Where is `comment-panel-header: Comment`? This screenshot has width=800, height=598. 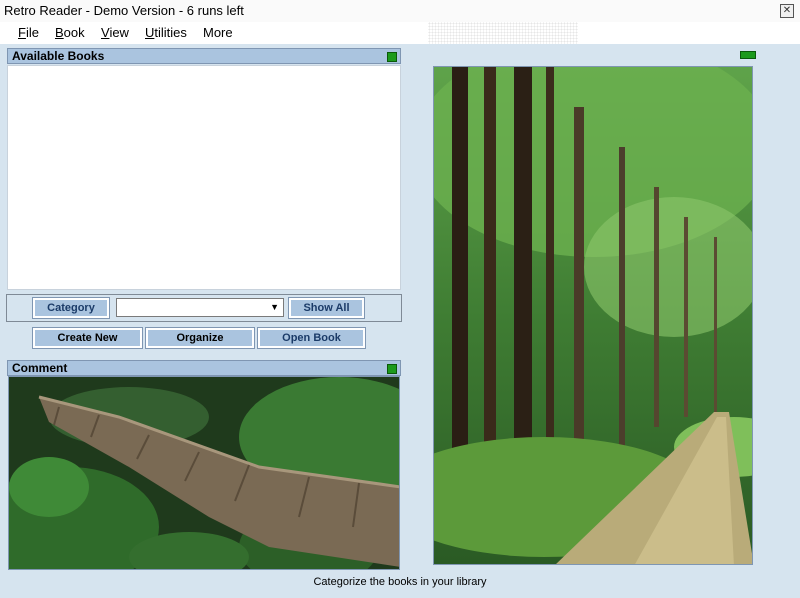 comment-panel-header: Comment is located at coordinates (204, 368).